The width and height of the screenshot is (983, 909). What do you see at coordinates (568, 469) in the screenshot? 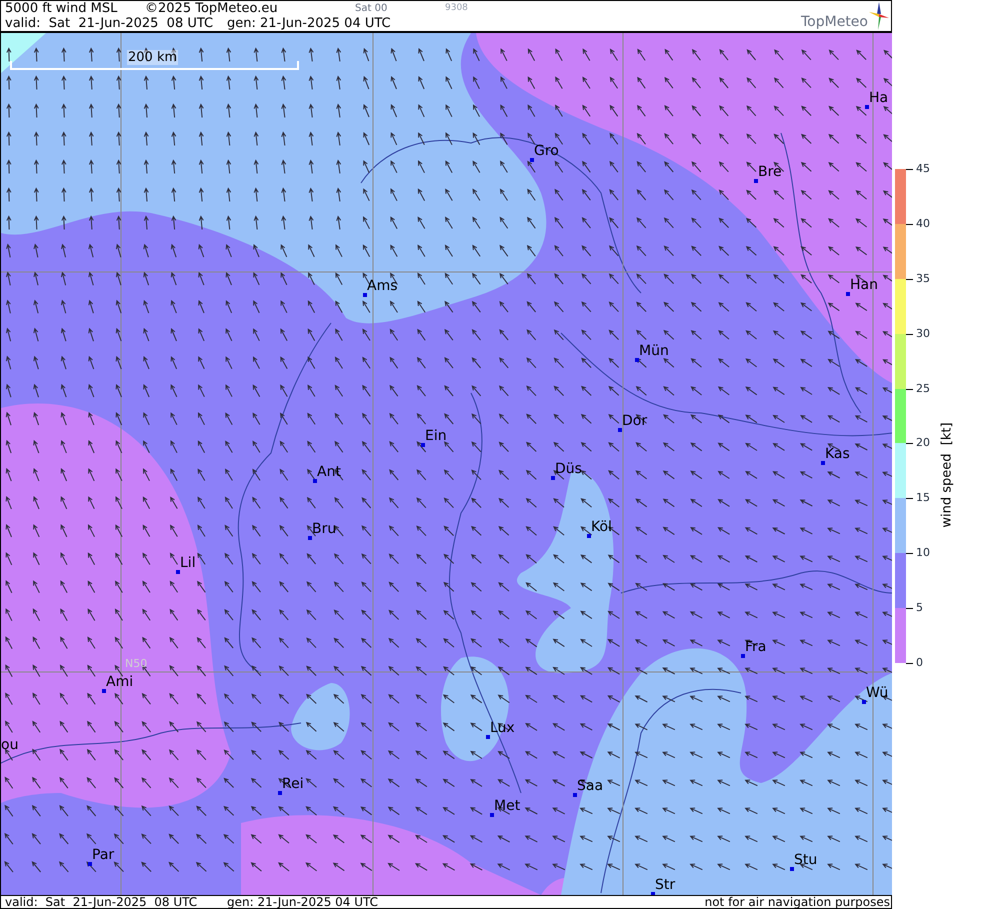
I see `city-label: Düs` at bounding box center [568, 469].